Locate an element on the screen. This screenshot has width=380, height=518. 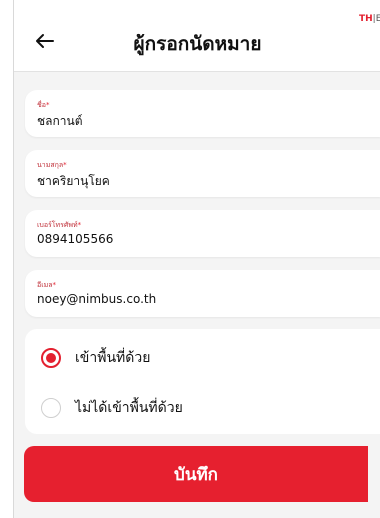
phone-input: 0894105566 is located at coordinates (197, 239).